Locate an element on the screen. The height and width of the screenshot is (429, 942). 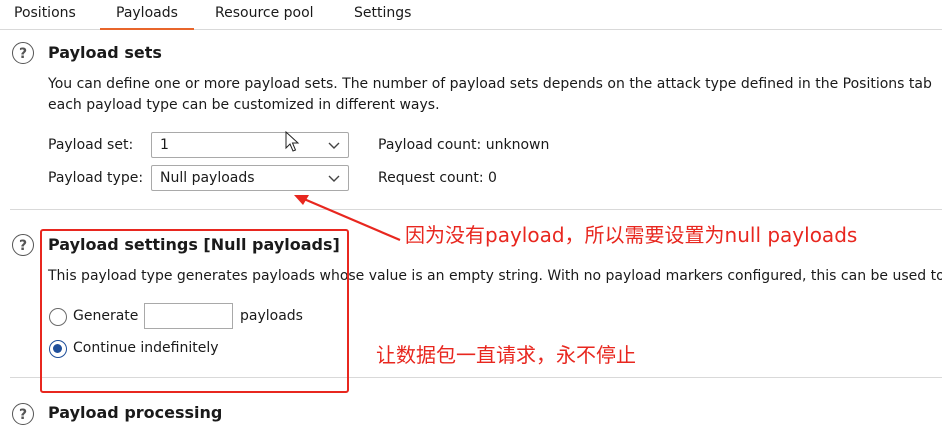
payload-sets-title: Payload sets is located at coordinates (105, 52).